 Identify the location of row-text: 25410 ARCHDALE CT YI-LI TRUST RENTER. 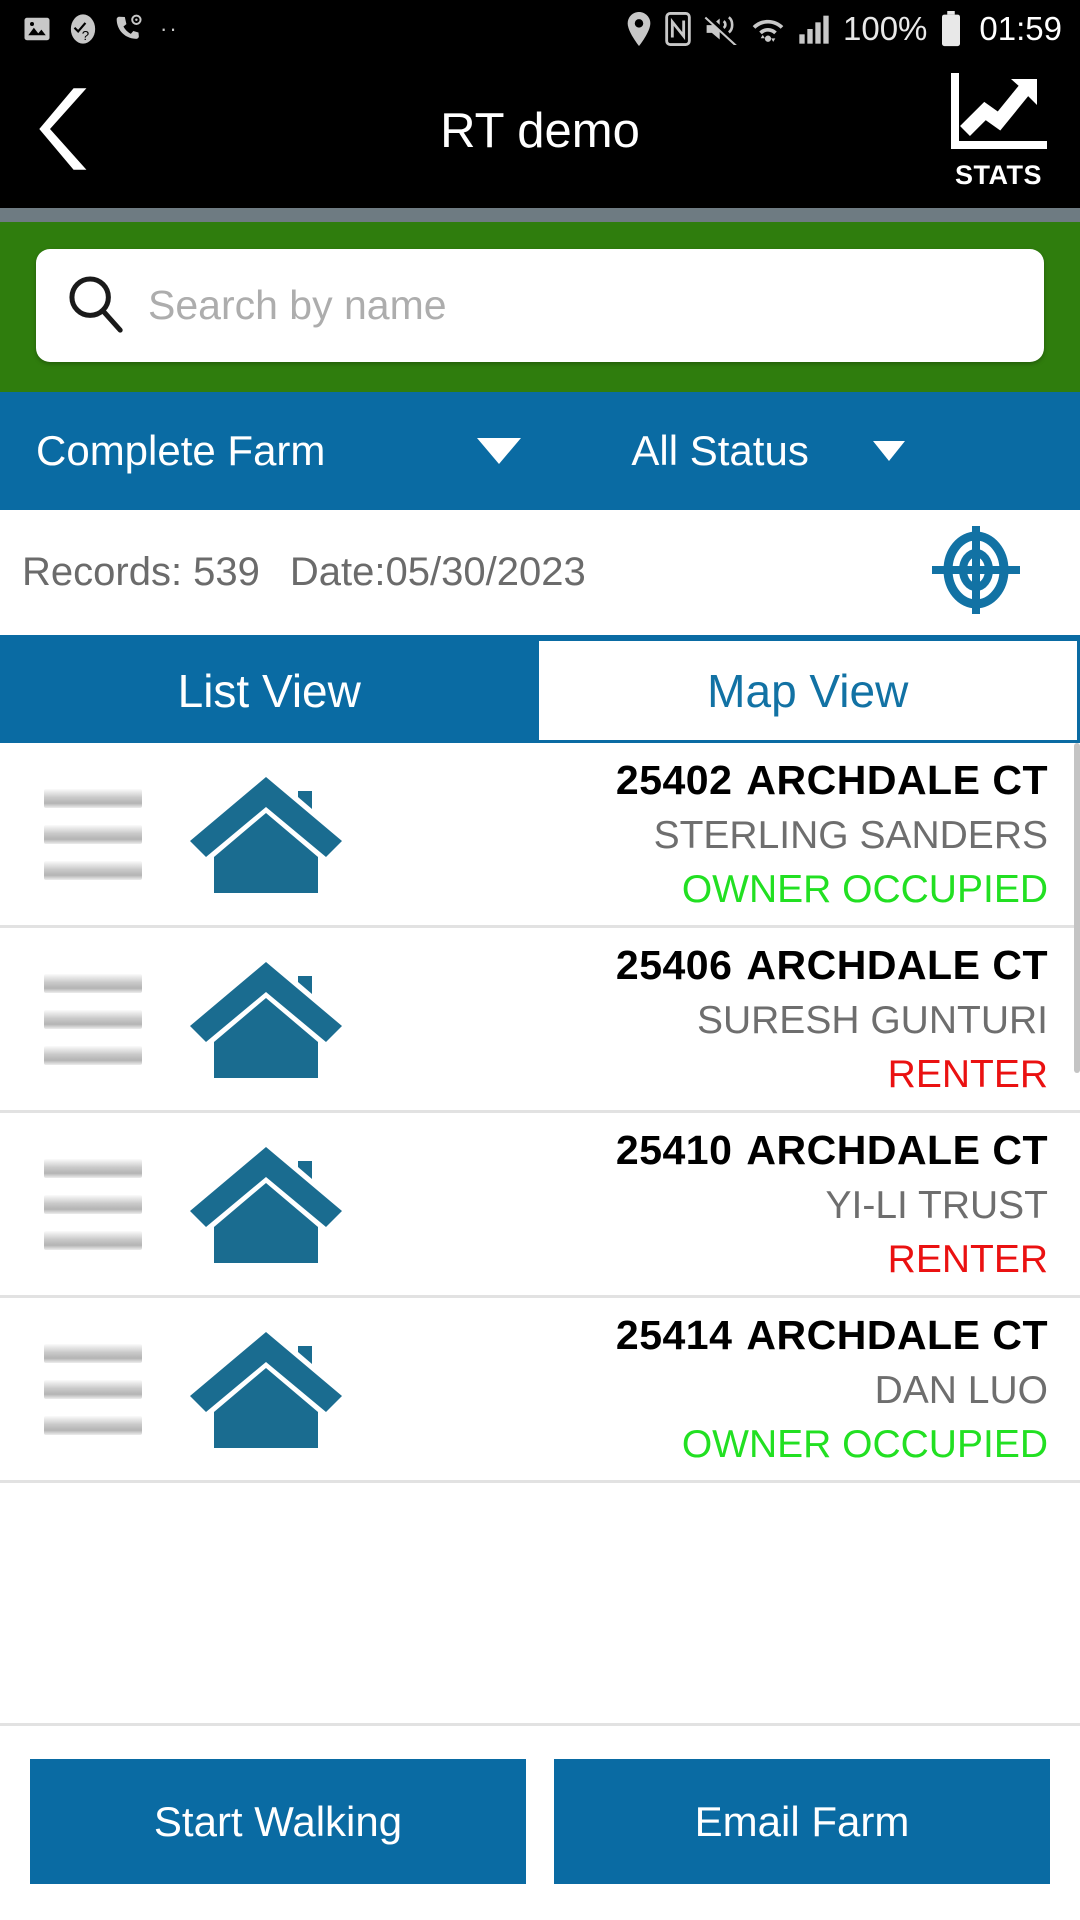
(832, 1204).